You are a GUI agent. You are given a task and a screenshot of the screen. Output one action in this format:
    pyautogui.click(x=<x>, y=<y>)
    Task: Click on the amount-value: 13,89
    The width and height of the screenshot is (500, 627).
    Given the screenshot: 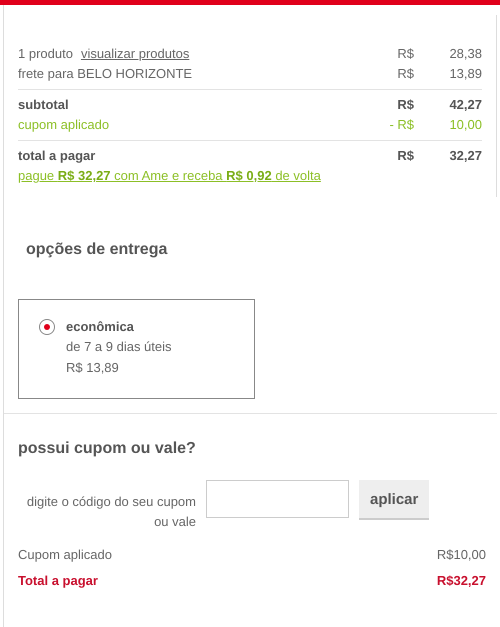 What is the action you would take?
    pyautogui.click(x=465, y=74)
    